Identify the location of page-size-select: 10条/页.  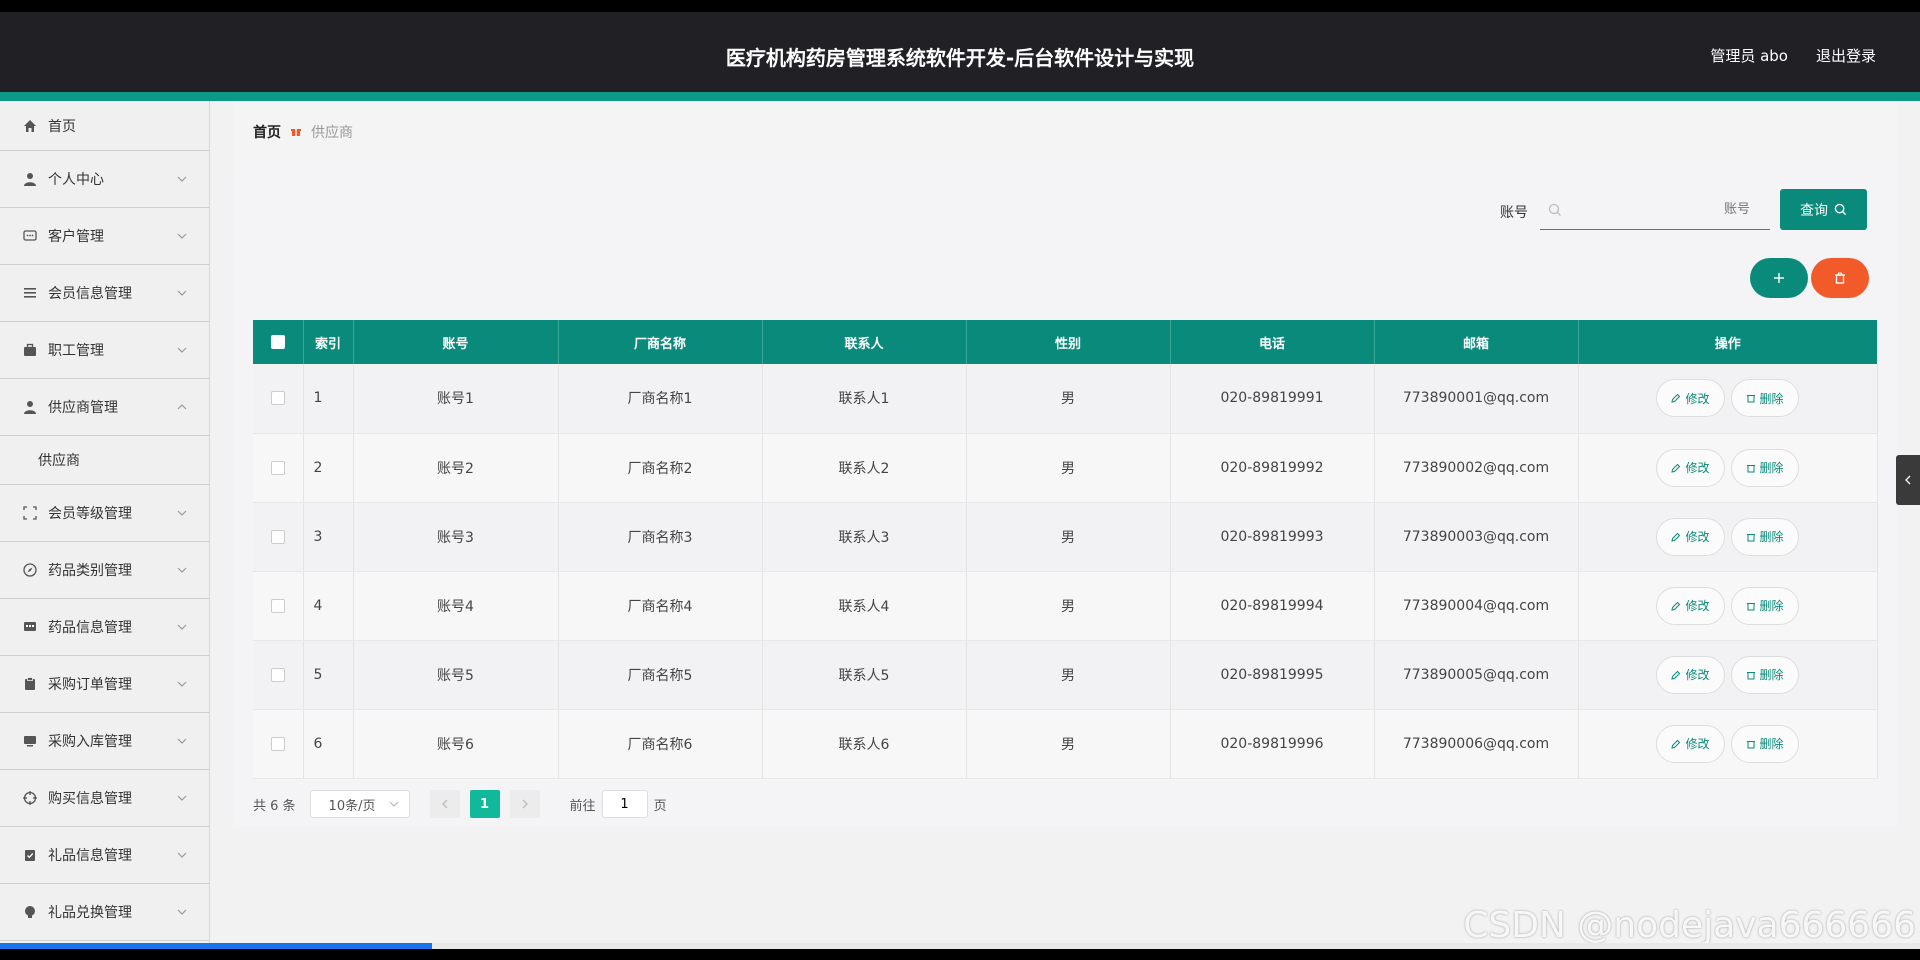
(359, 804).